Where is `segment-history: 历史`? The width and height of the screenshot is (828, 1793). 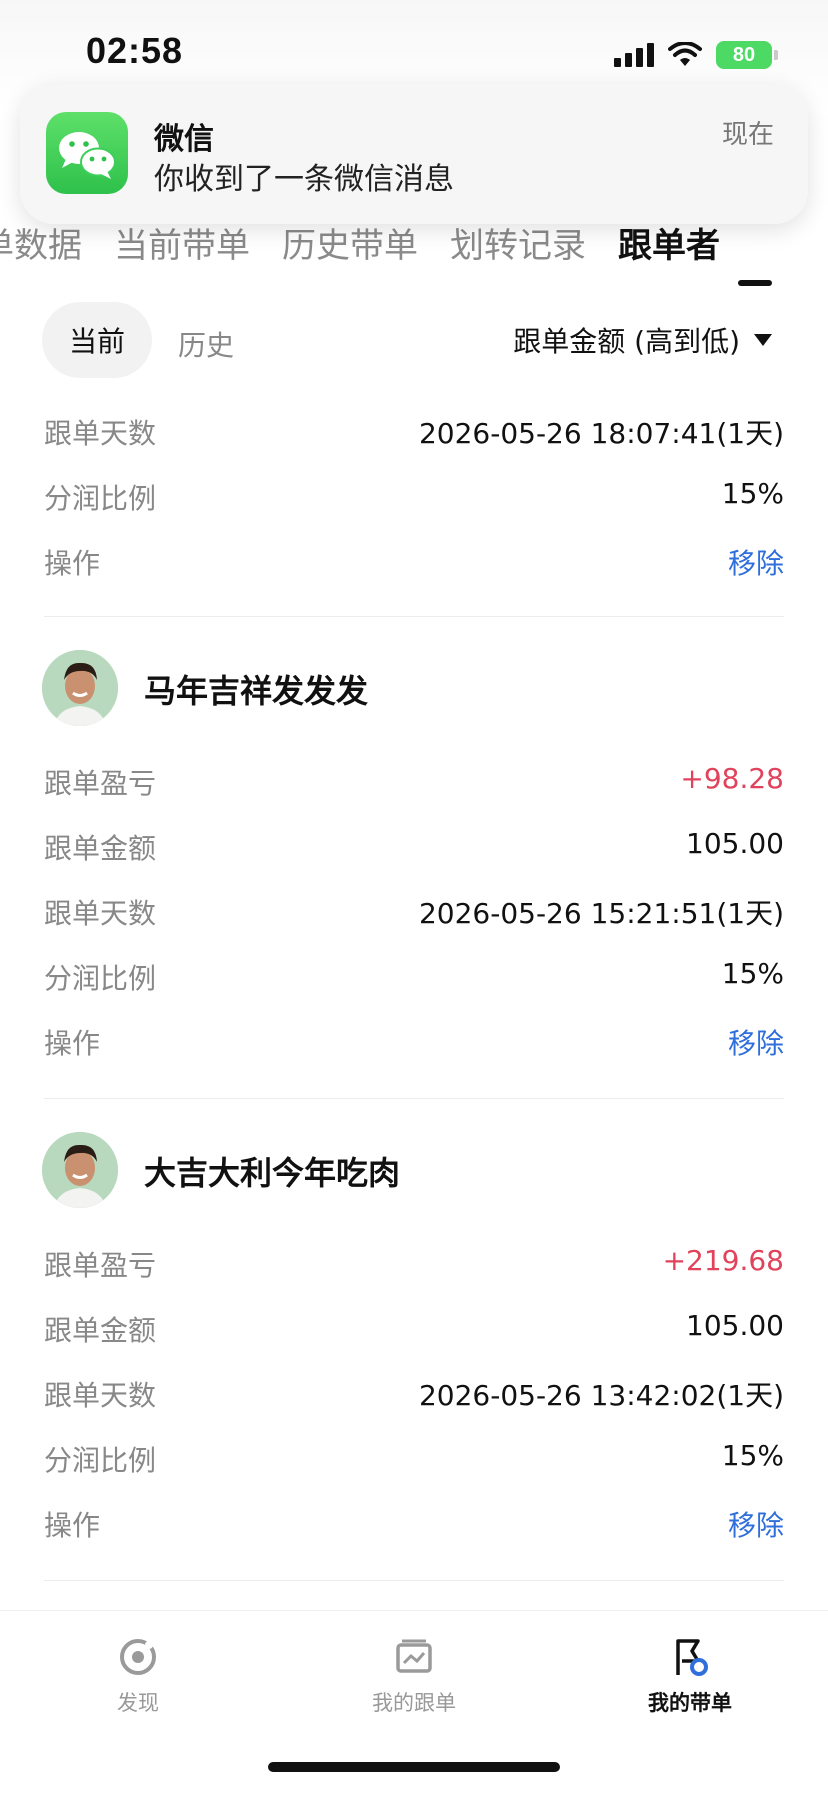
segment-history: 历史 is located at coordinates (206, 344).